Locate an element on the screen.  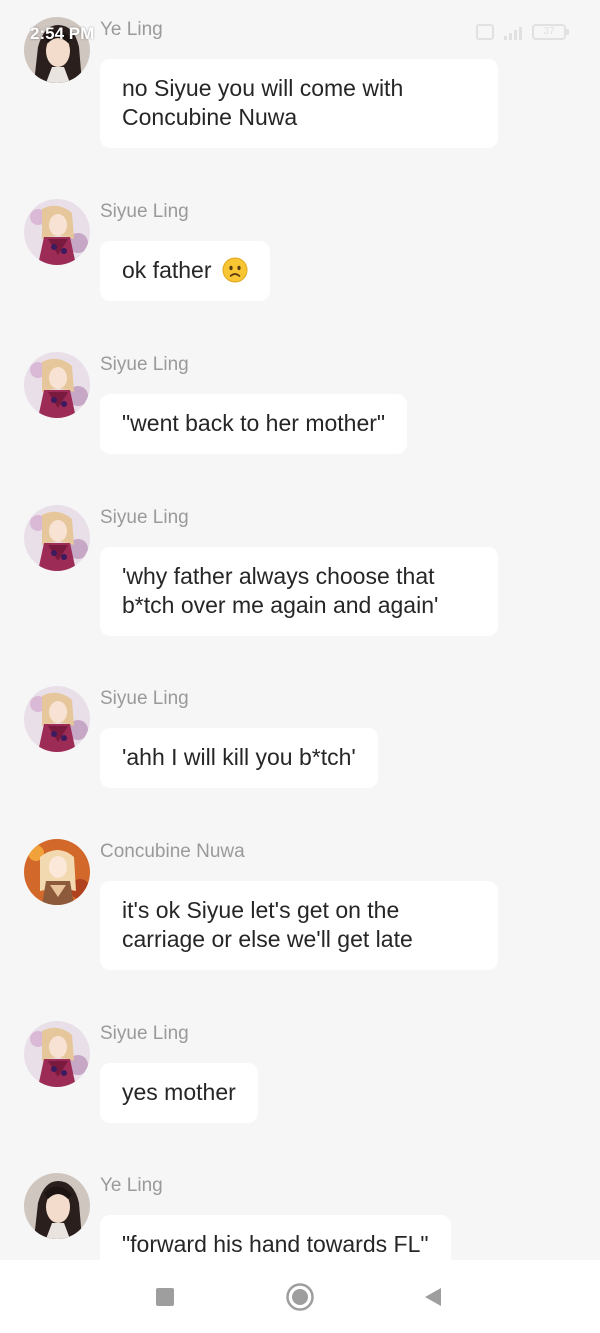
recents-square-icon is located at coordinates (165, 1297).